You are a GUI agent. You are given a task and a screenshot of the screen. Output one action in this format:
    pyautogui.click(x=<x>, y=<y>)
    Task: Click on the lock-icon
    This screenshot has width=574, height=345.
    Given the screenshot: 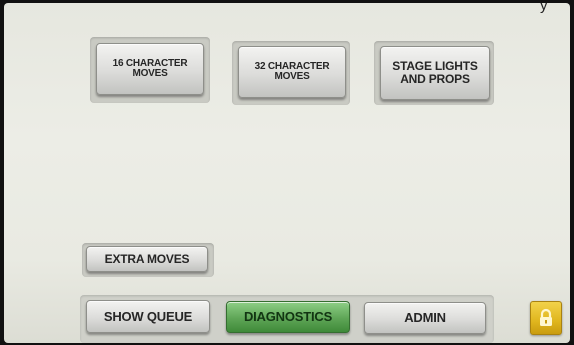 What is the action you would take?
    pyautogui.click(x=546, y=317)
    